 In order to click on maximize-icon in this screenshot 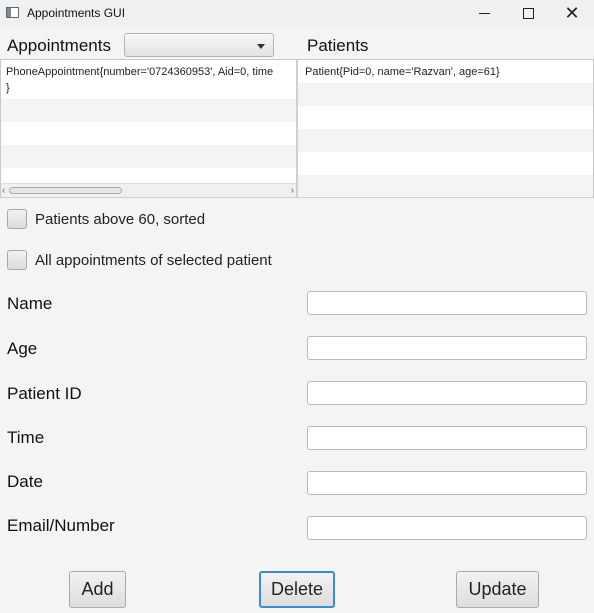, I will do `click(528, 13)`.